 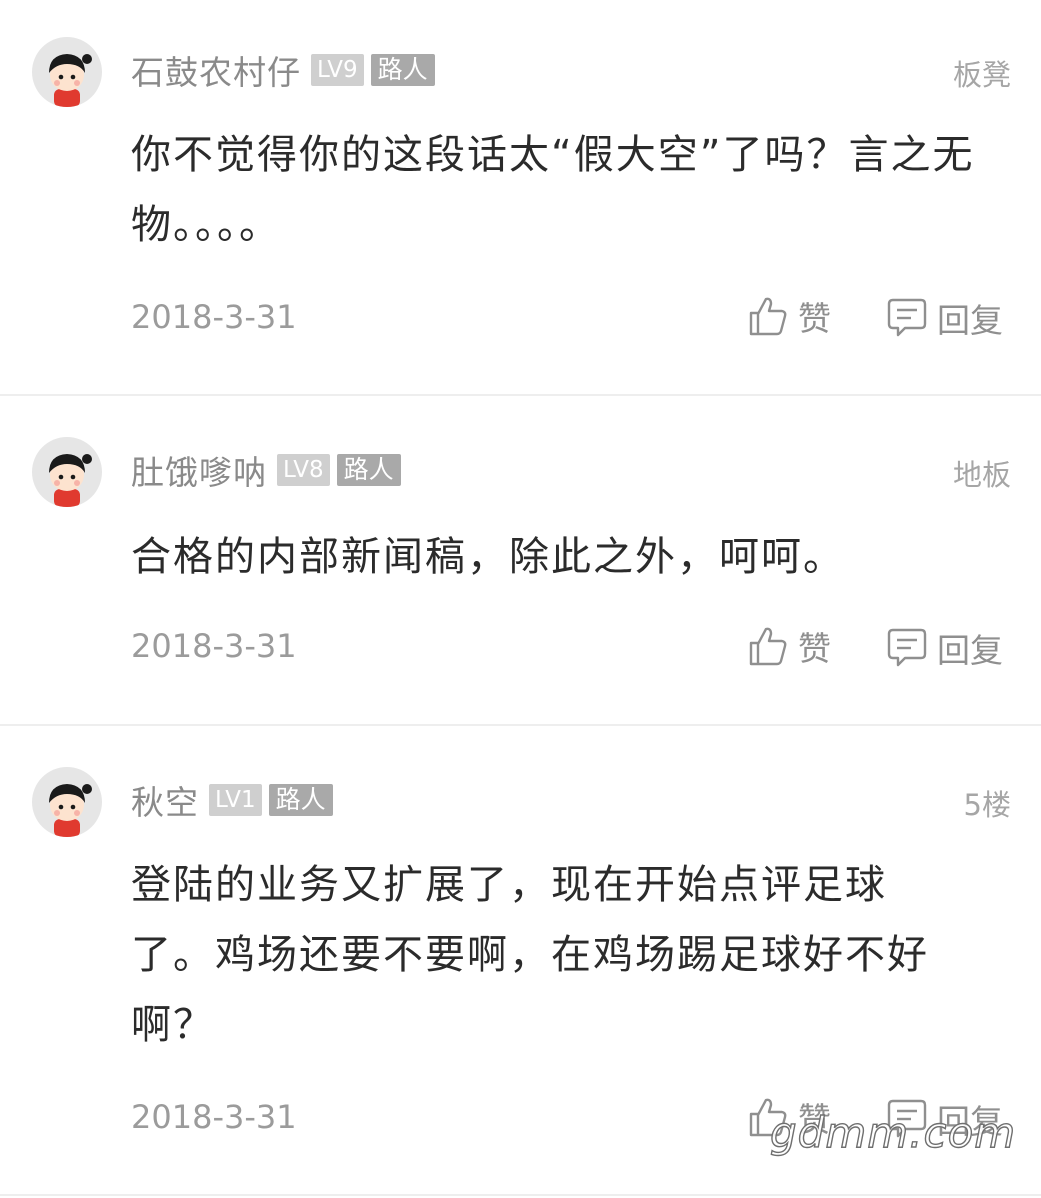 What do you see at coordinates (893, 1132) in the screenshot?
I see `watermark: gdmm.com` at bounding box center [893, 1132].